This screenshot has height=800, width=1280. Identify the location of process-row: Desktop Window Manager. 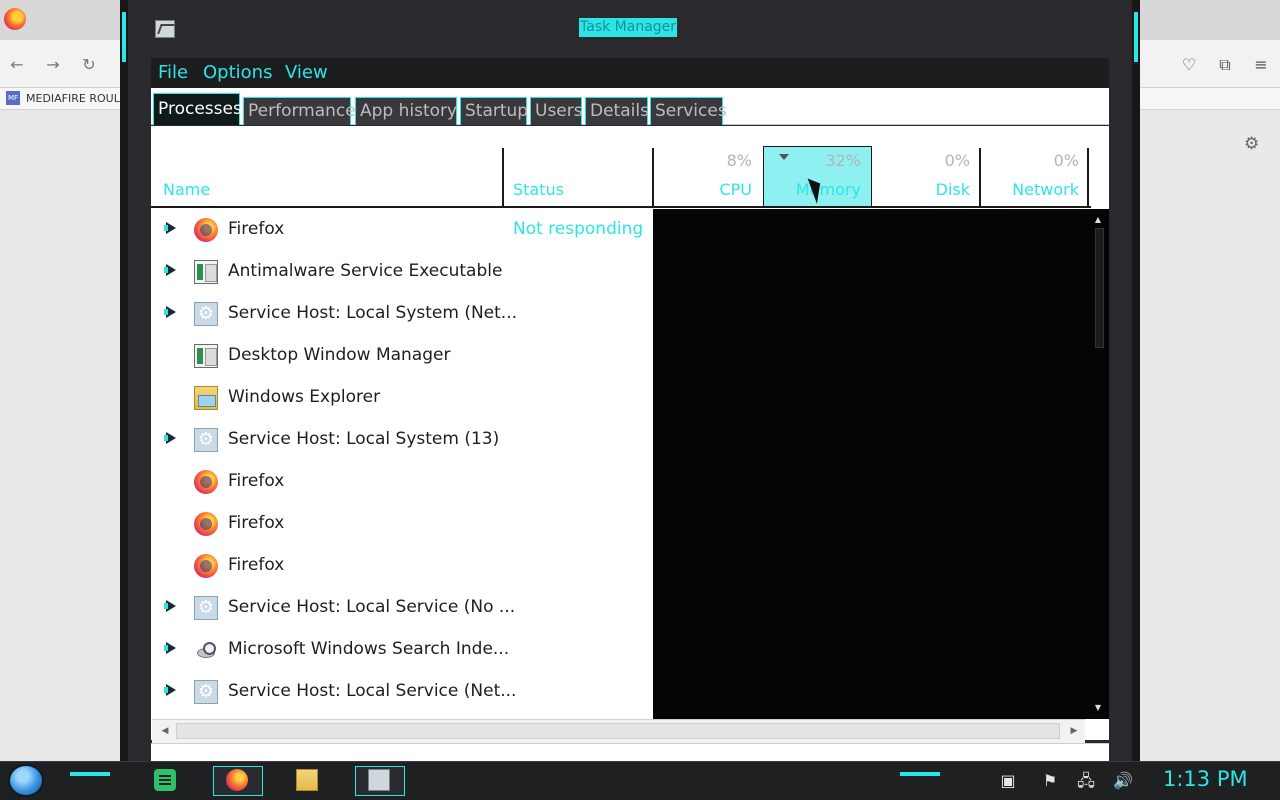
(402, 356).